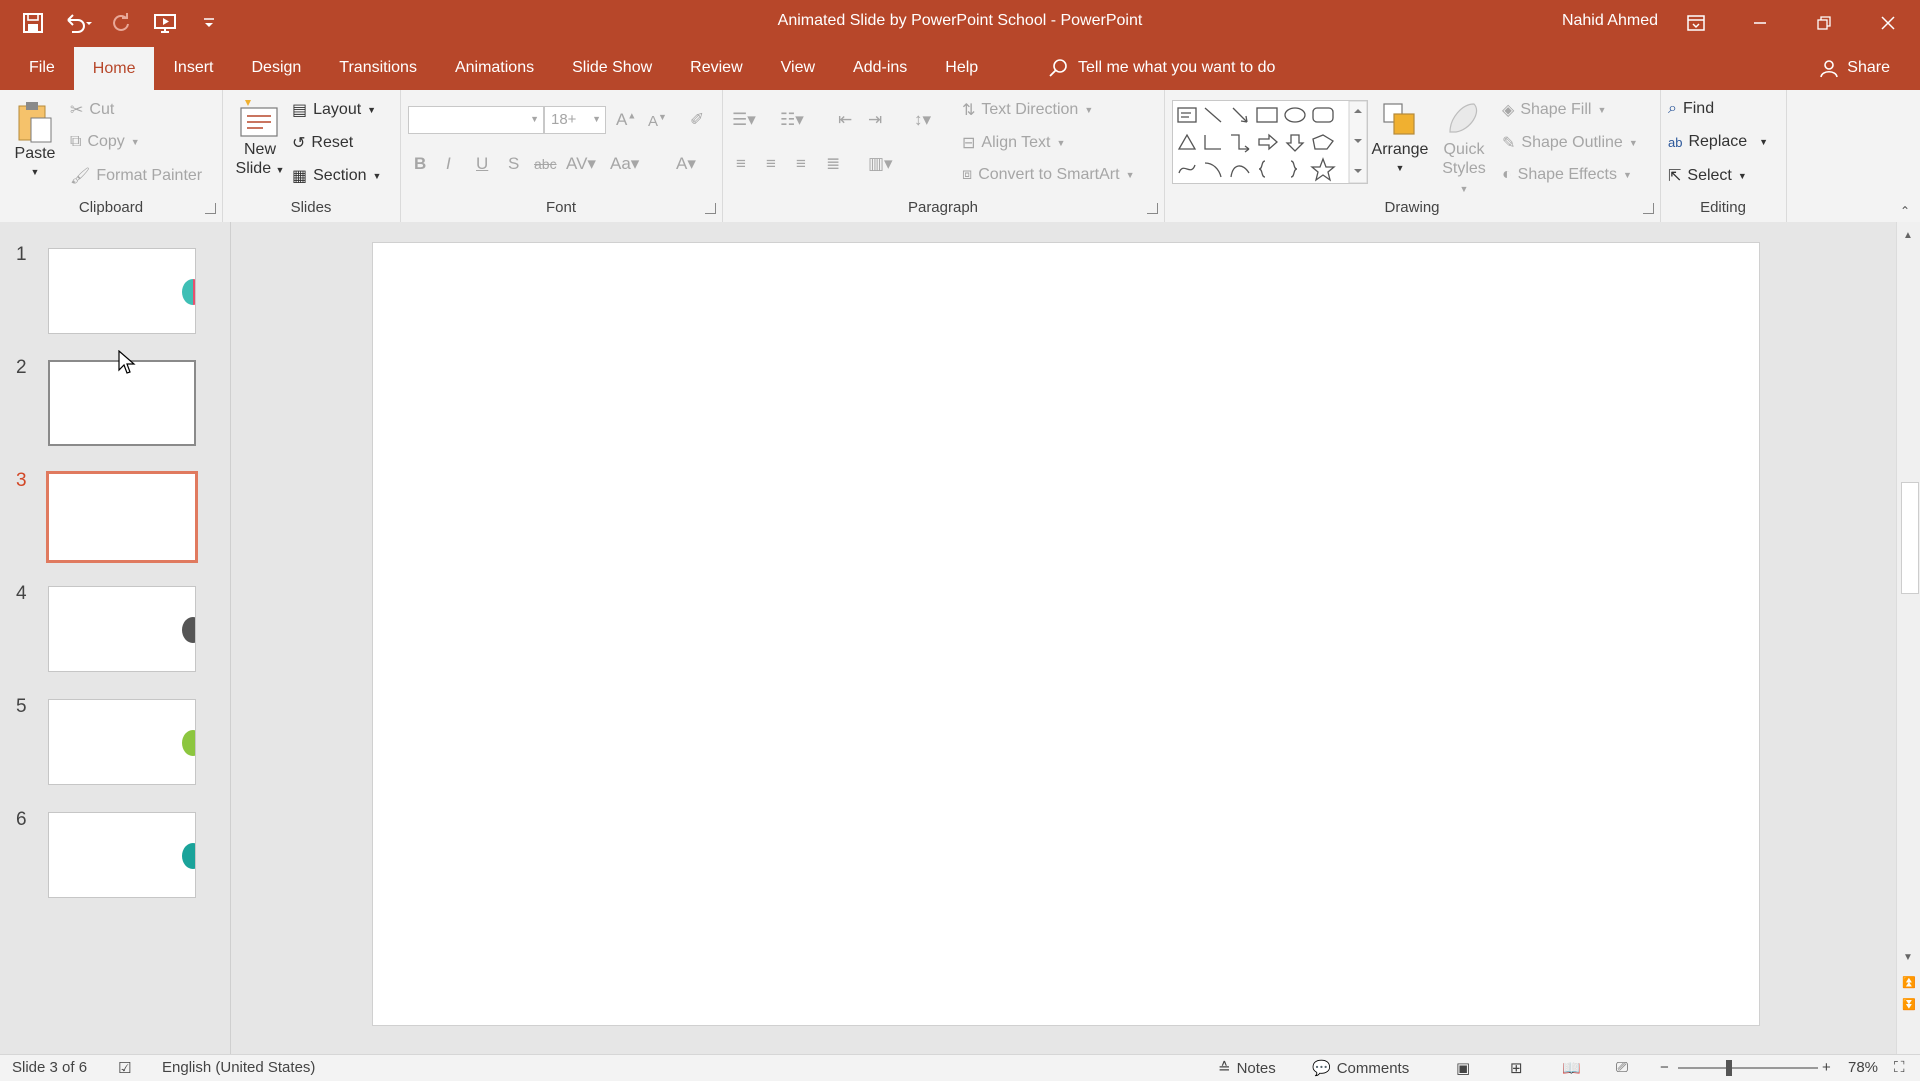  Describe the element at coordinates (1910, 538) in the screenshot. I see `scrollbar-thumb` at that location.